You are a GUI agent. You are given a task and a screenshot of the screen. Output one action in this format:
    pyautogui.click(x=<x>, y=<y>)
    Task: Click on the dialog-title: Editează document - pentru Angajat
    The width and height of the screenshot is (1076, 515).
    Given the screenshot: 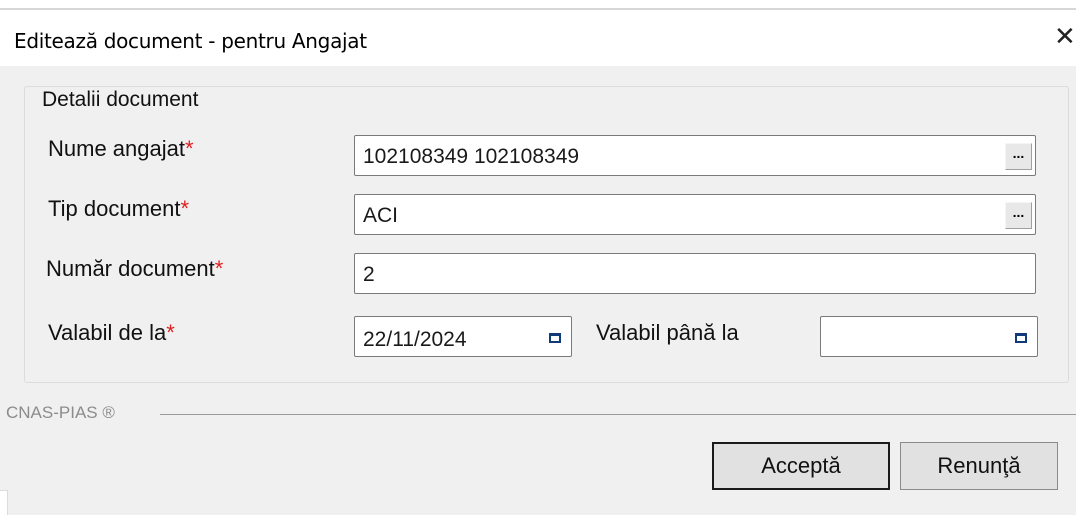 What is the action you would take?
    pyautogui.click(x=190, y=41)
    